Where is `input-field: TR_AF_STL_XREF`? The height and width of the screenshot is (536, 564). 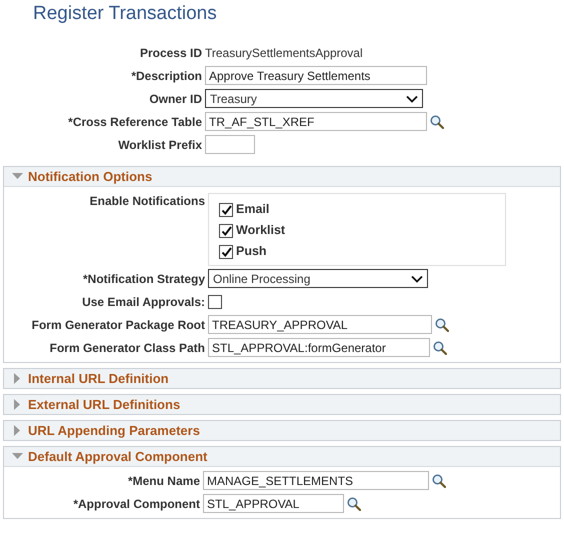 input-field: TR_AF_STL_XREF is located at coordinates (316, 121).